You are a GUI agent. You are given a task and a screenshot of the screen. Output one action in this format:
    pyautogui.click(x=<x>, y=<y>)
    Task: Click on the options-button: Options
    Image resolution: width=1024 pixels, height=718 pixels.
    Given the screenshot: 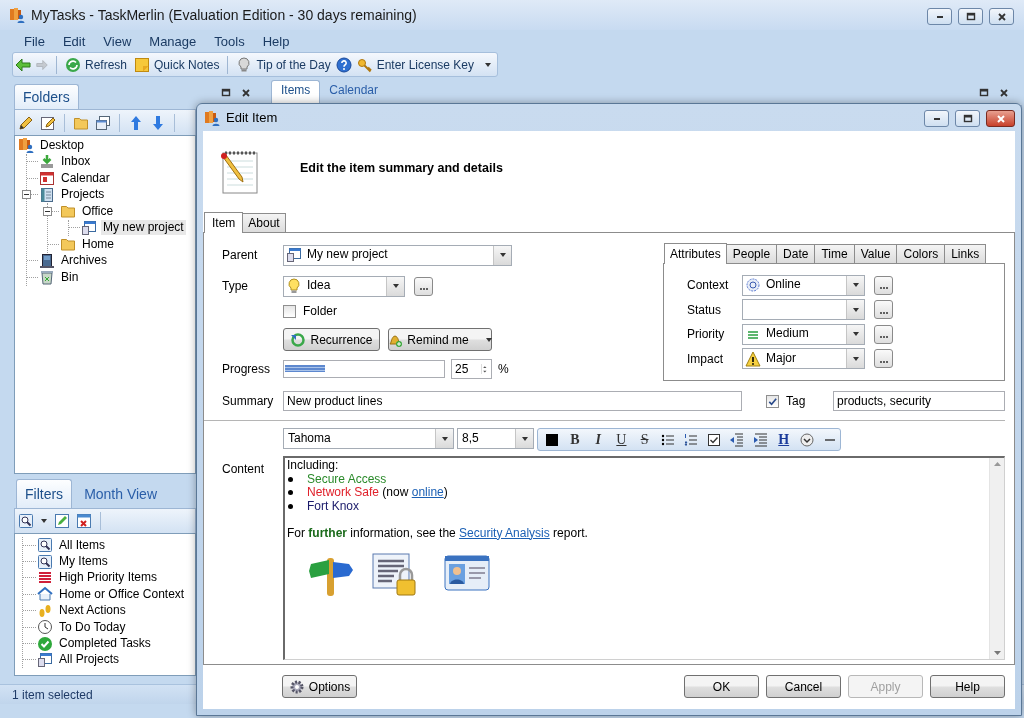 What is the action you would take?
    pyautogui.click(x=319, y=686)
    